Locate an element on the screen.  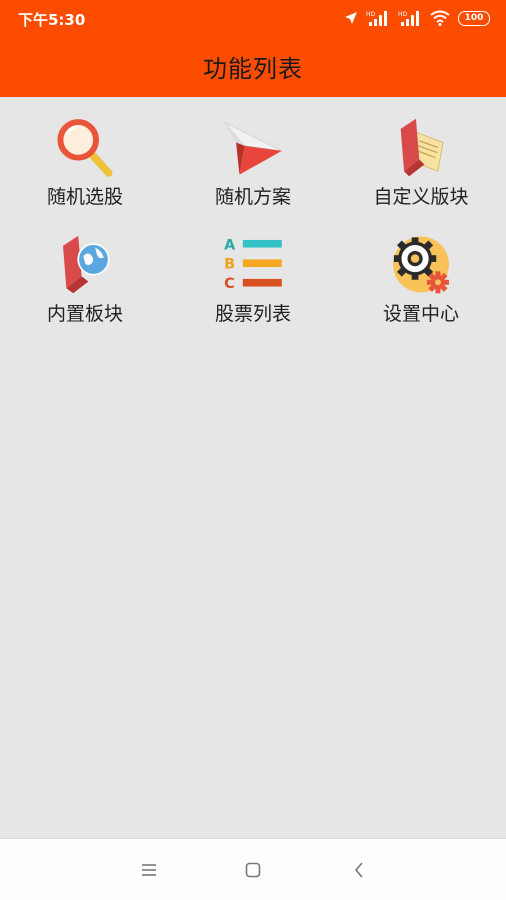
status-icons: HD HD 100 is located at coordinates (417, 18).